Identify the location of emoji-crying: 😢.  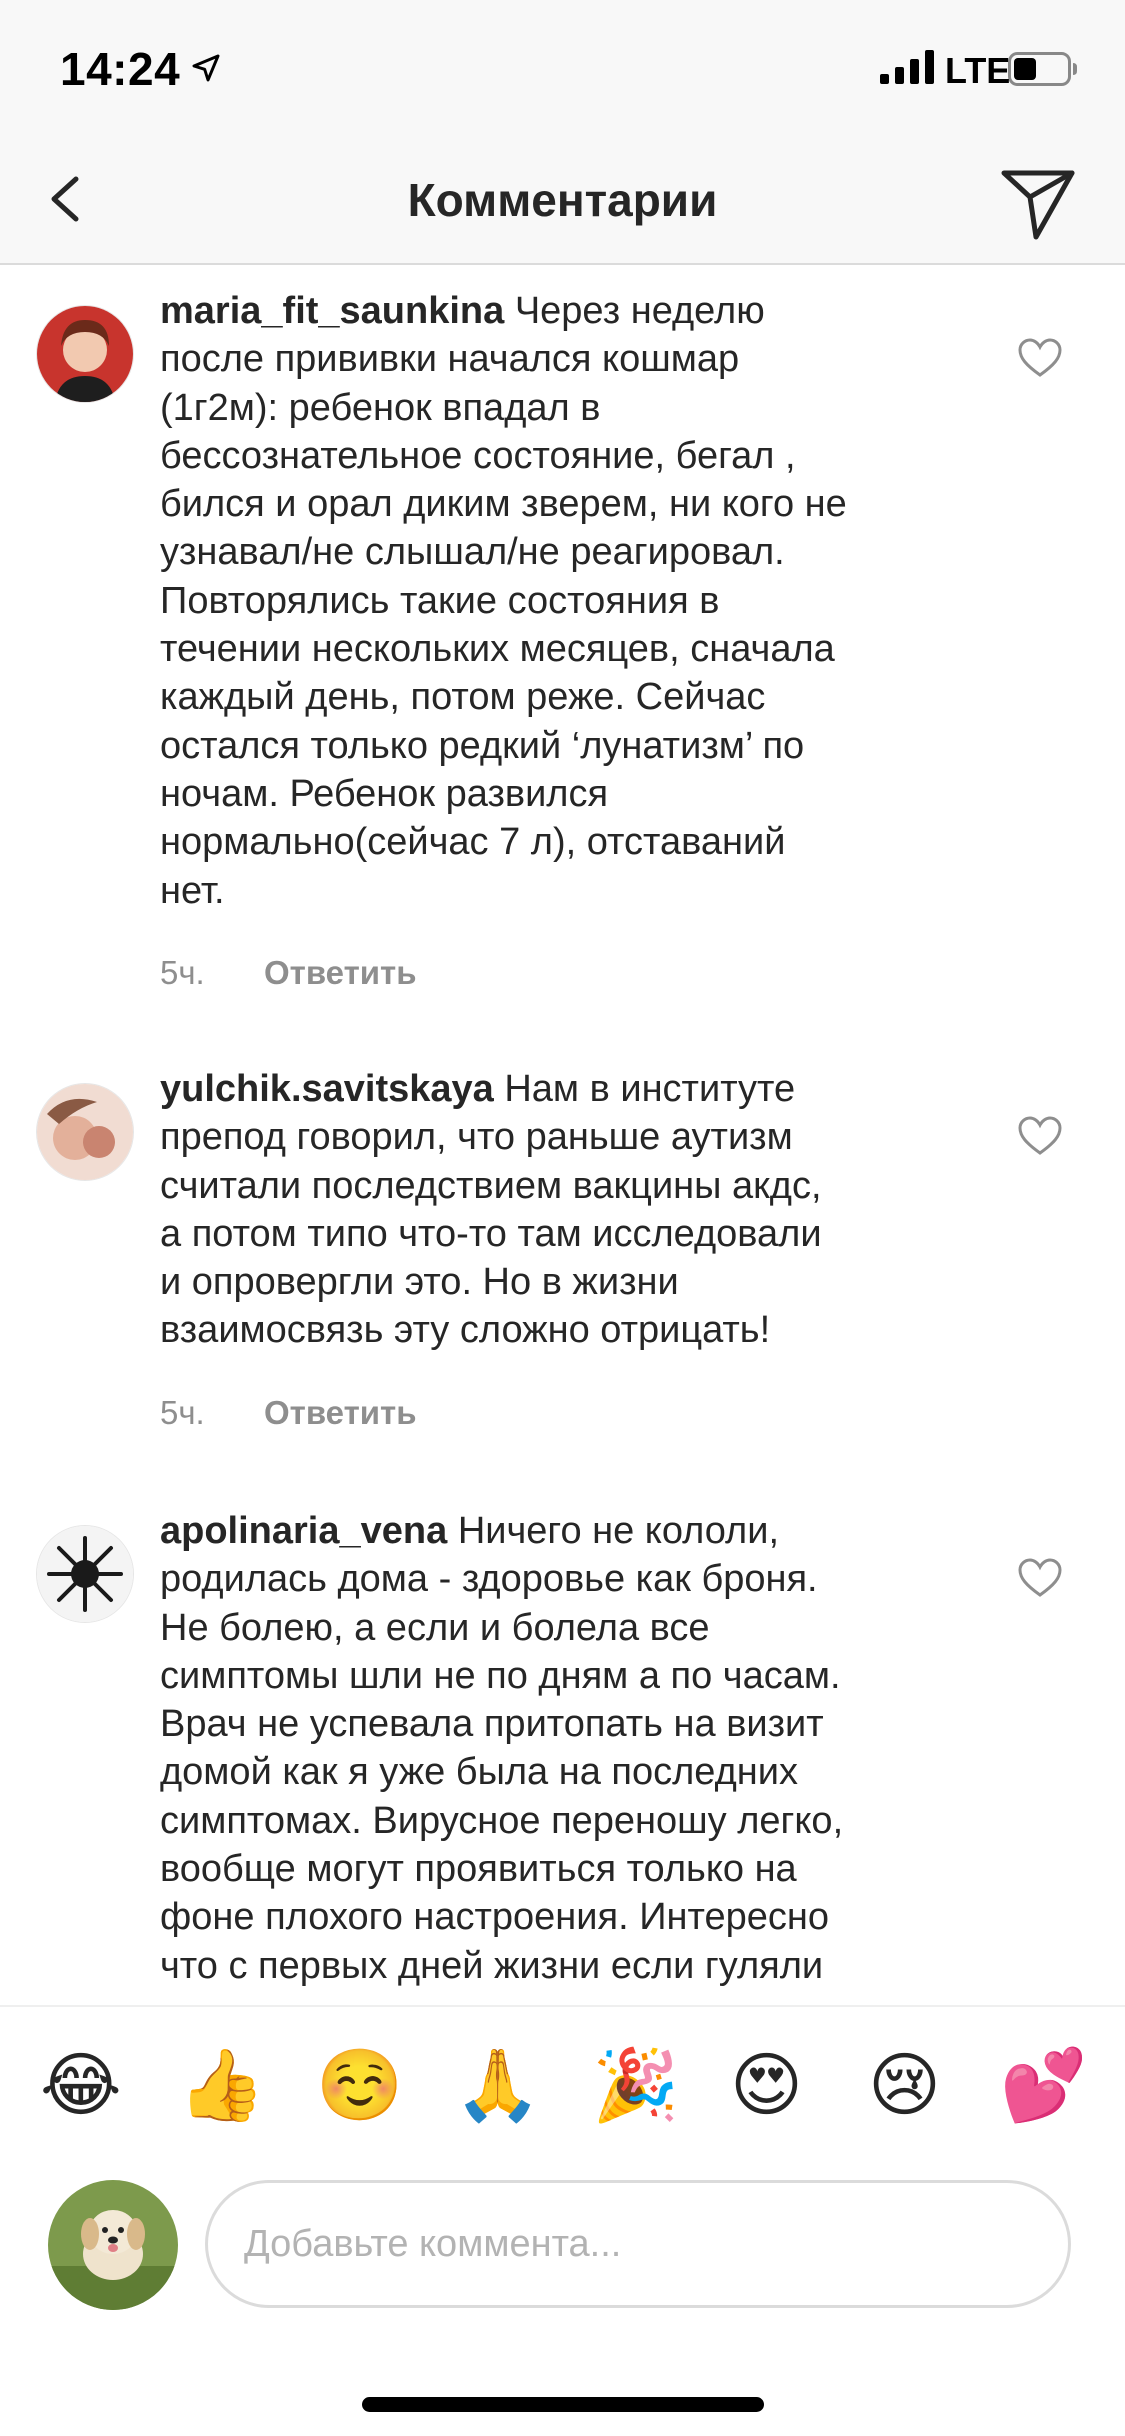
(904, 2085).